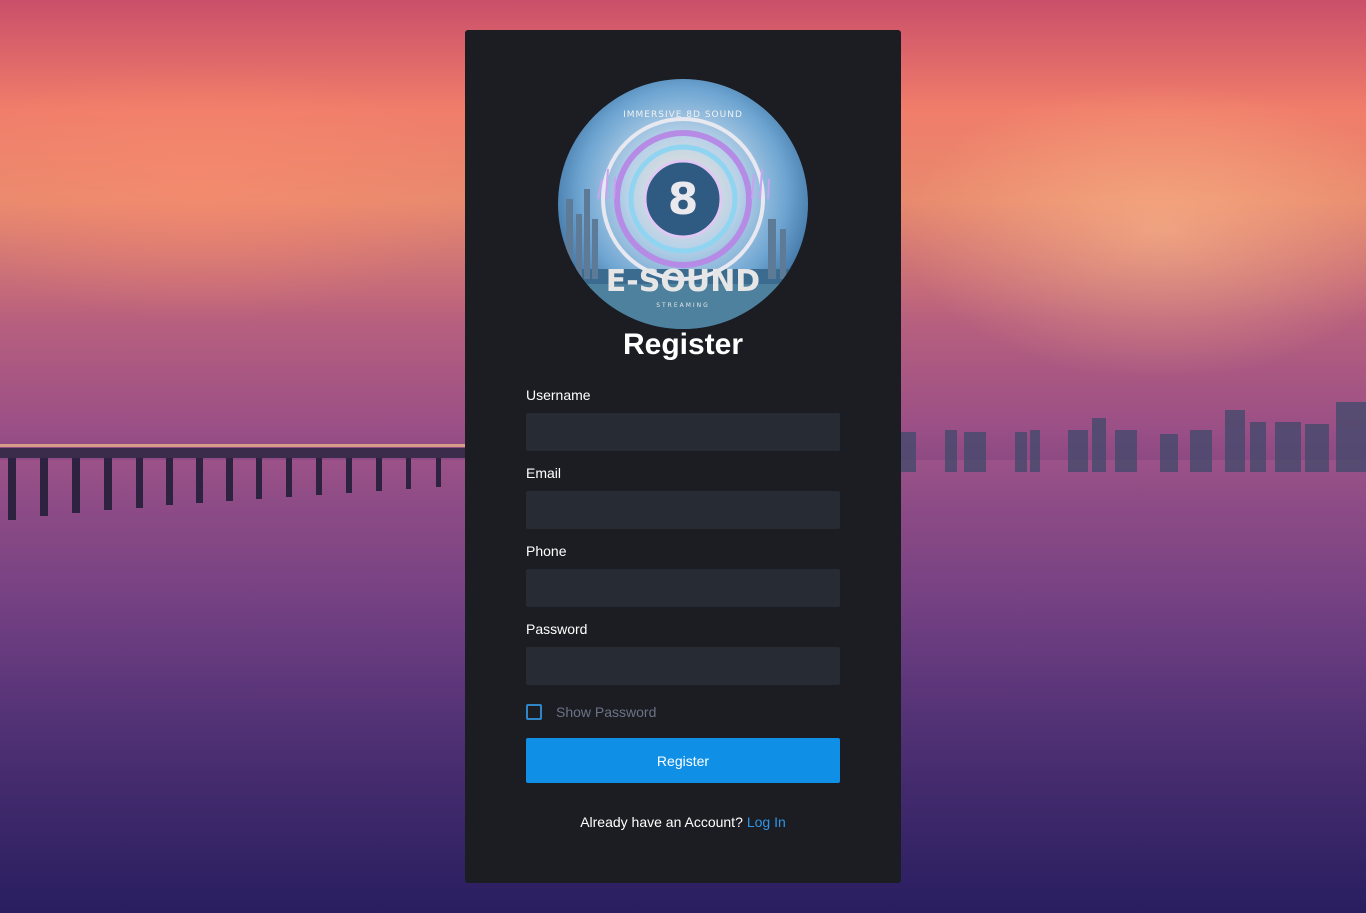 This screenshot has height=913, width=1366. What do you see at coordinates (544, 473) in the screenshot?
I see `email-label: Email` at bounding box center [544, 473].